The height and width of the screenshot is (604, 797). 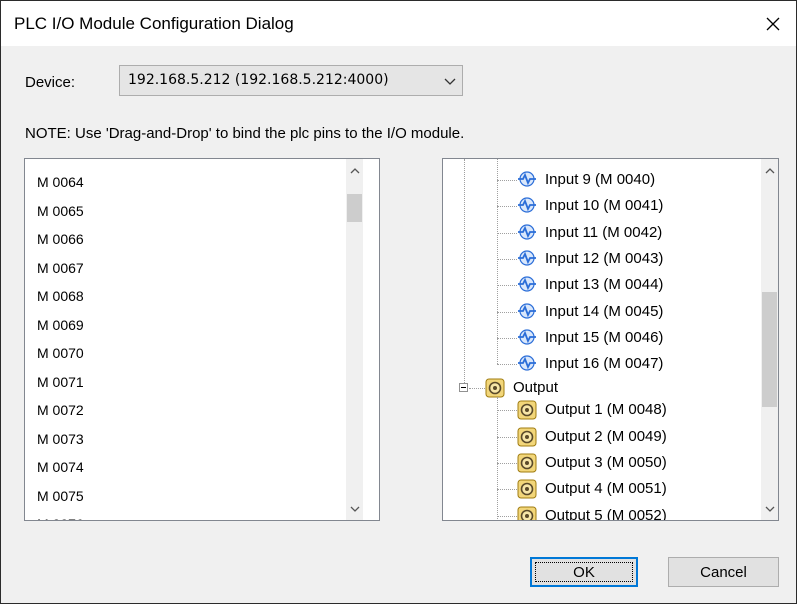 I want to click on device-select-value: 192.168.5.212 (192.168.5.212:4000), so click(x=258, y=80).